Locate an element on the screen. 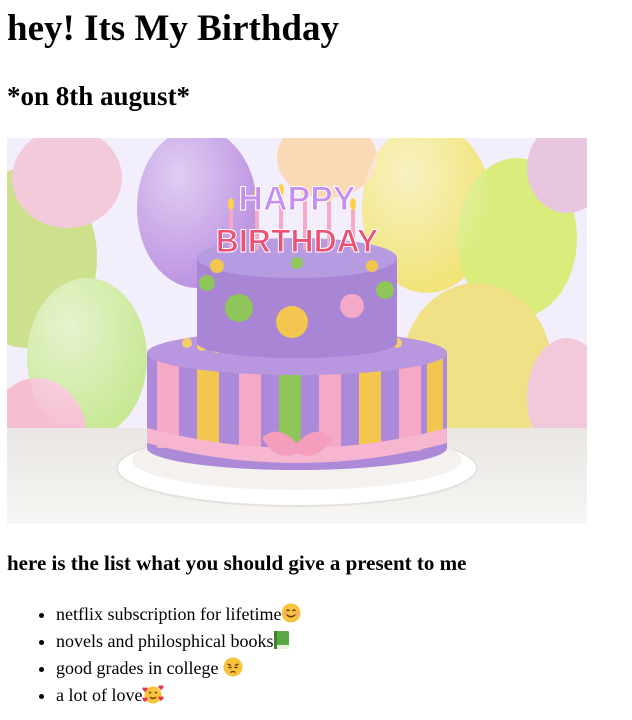 The image size is (632, 720). list-item: netflix subscription for lifetime is located at coordinates (178, 614).